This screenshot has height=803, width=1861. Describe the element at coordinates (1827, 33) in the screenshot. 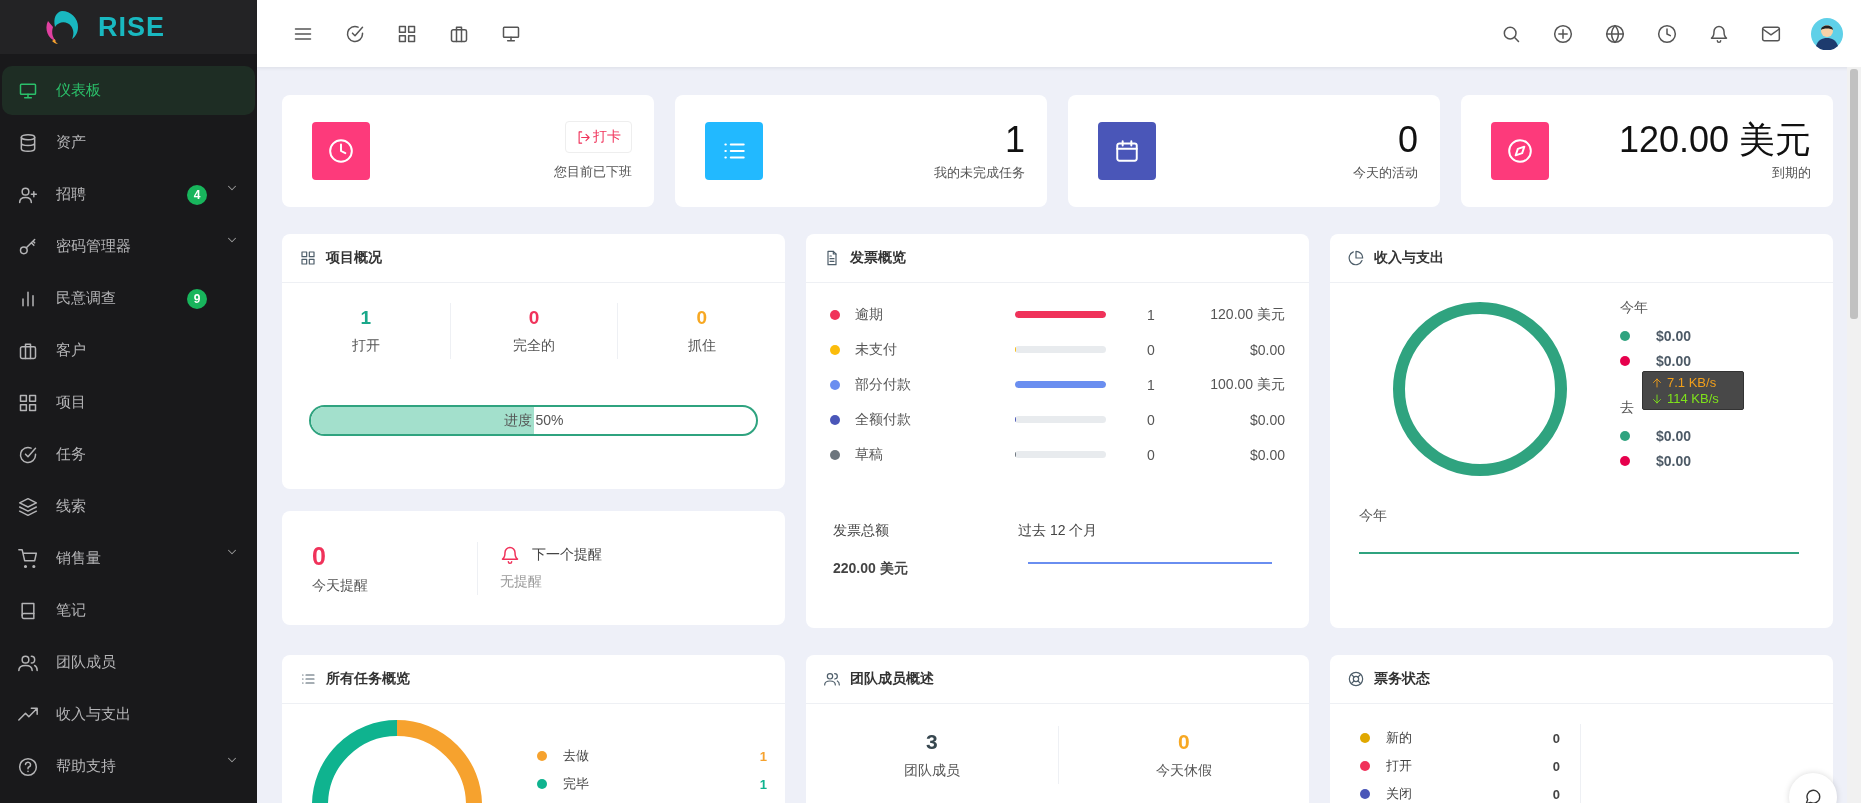

I see `avatar` at that location.